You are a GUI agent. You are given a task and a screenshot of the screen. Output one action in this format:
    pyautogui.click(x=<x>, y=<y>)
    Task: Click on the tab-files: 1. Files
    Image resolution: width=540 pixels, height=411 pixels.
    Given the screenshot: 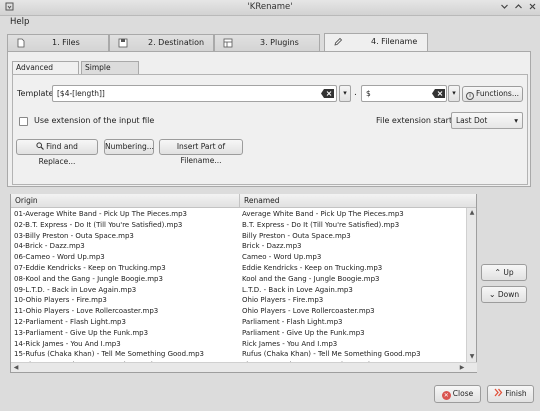 What is the action you would take?
    pyautogui.click(x=58, y=42)
    